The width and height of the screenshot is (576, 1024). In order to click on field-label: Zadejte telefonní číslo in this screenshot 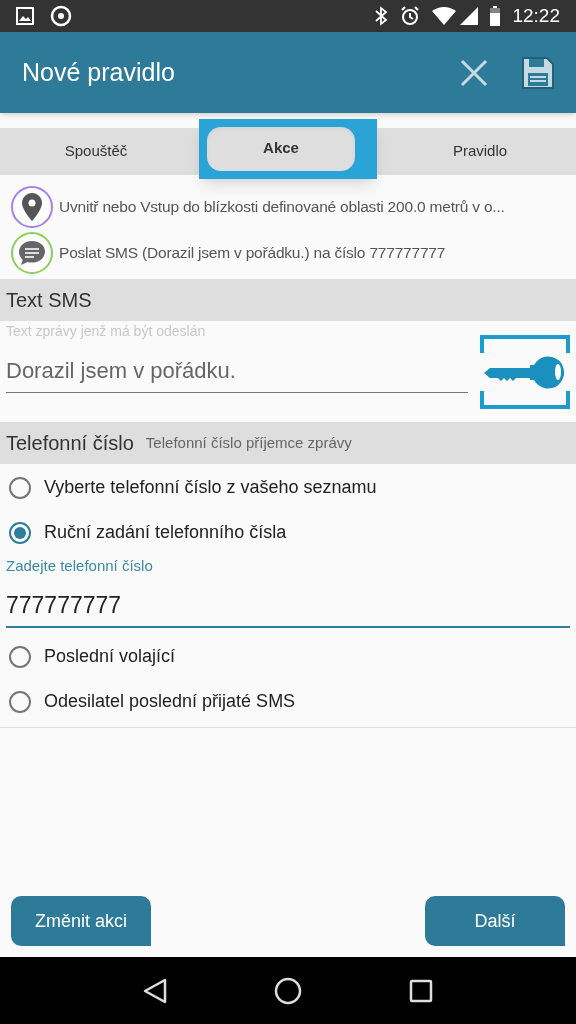, I will do `click(80, 566)`.